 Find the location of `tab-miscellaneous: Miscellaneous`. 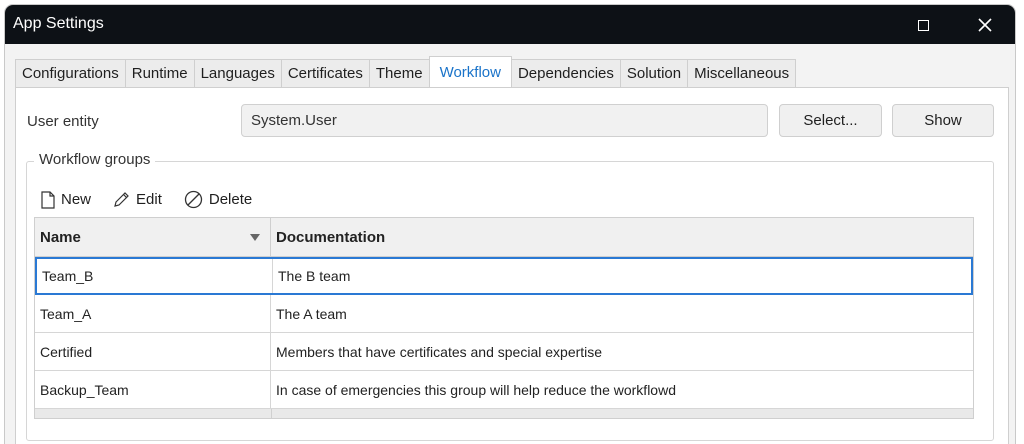

tab-miscellaneous: Miscellaneous is located at coordinates (742, 73).